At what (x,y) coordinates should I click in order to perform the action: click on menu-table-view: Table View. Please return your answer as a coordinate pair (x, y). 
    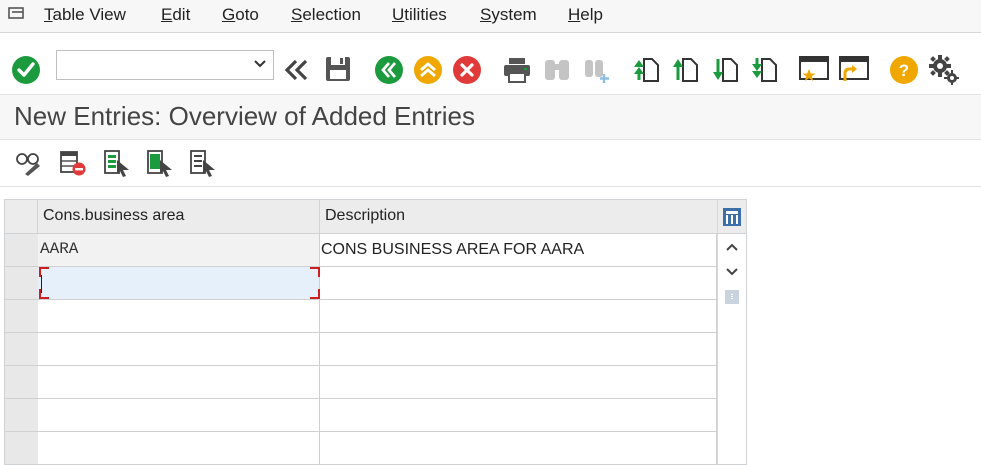
    Looking at the image, I should click on (85, 15).